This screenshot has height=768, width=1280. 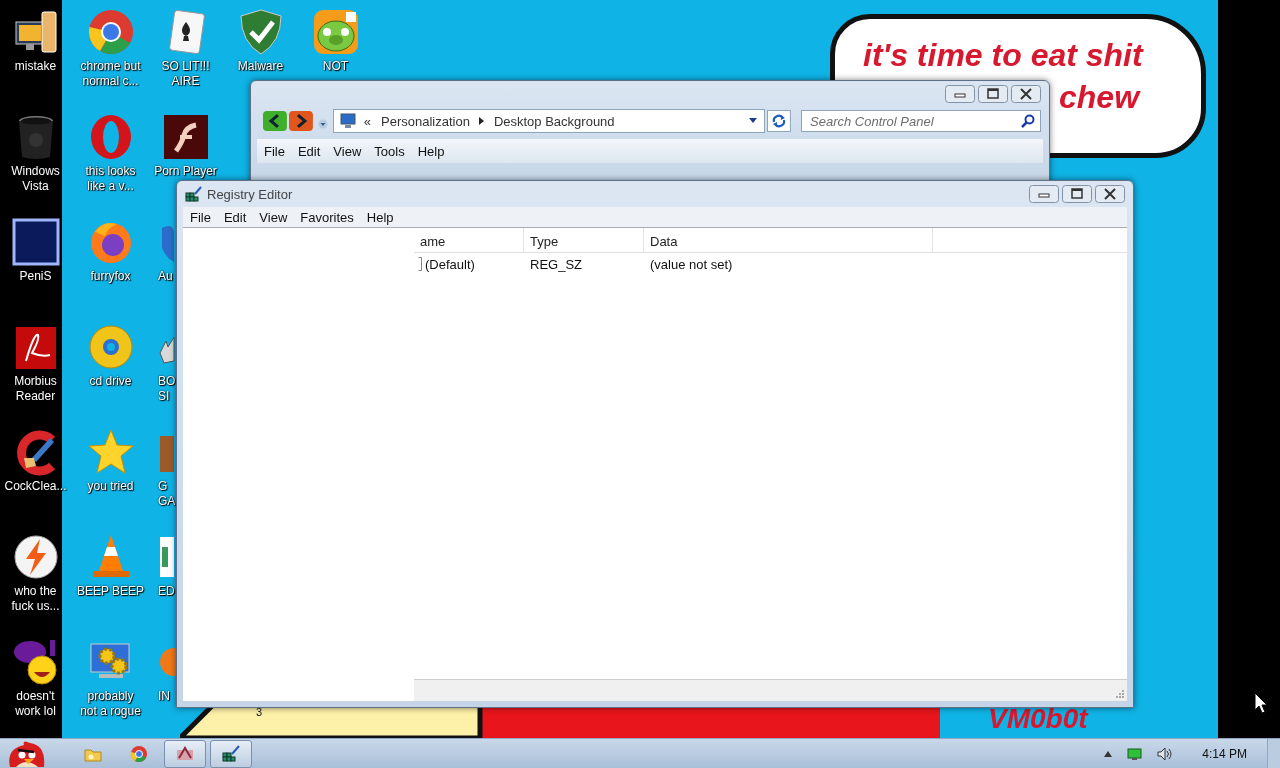 What do you see at coordinates (921, 121) in the screenshot?
I see `search-field: Search Control Panel` at bounding box center [921, 121].